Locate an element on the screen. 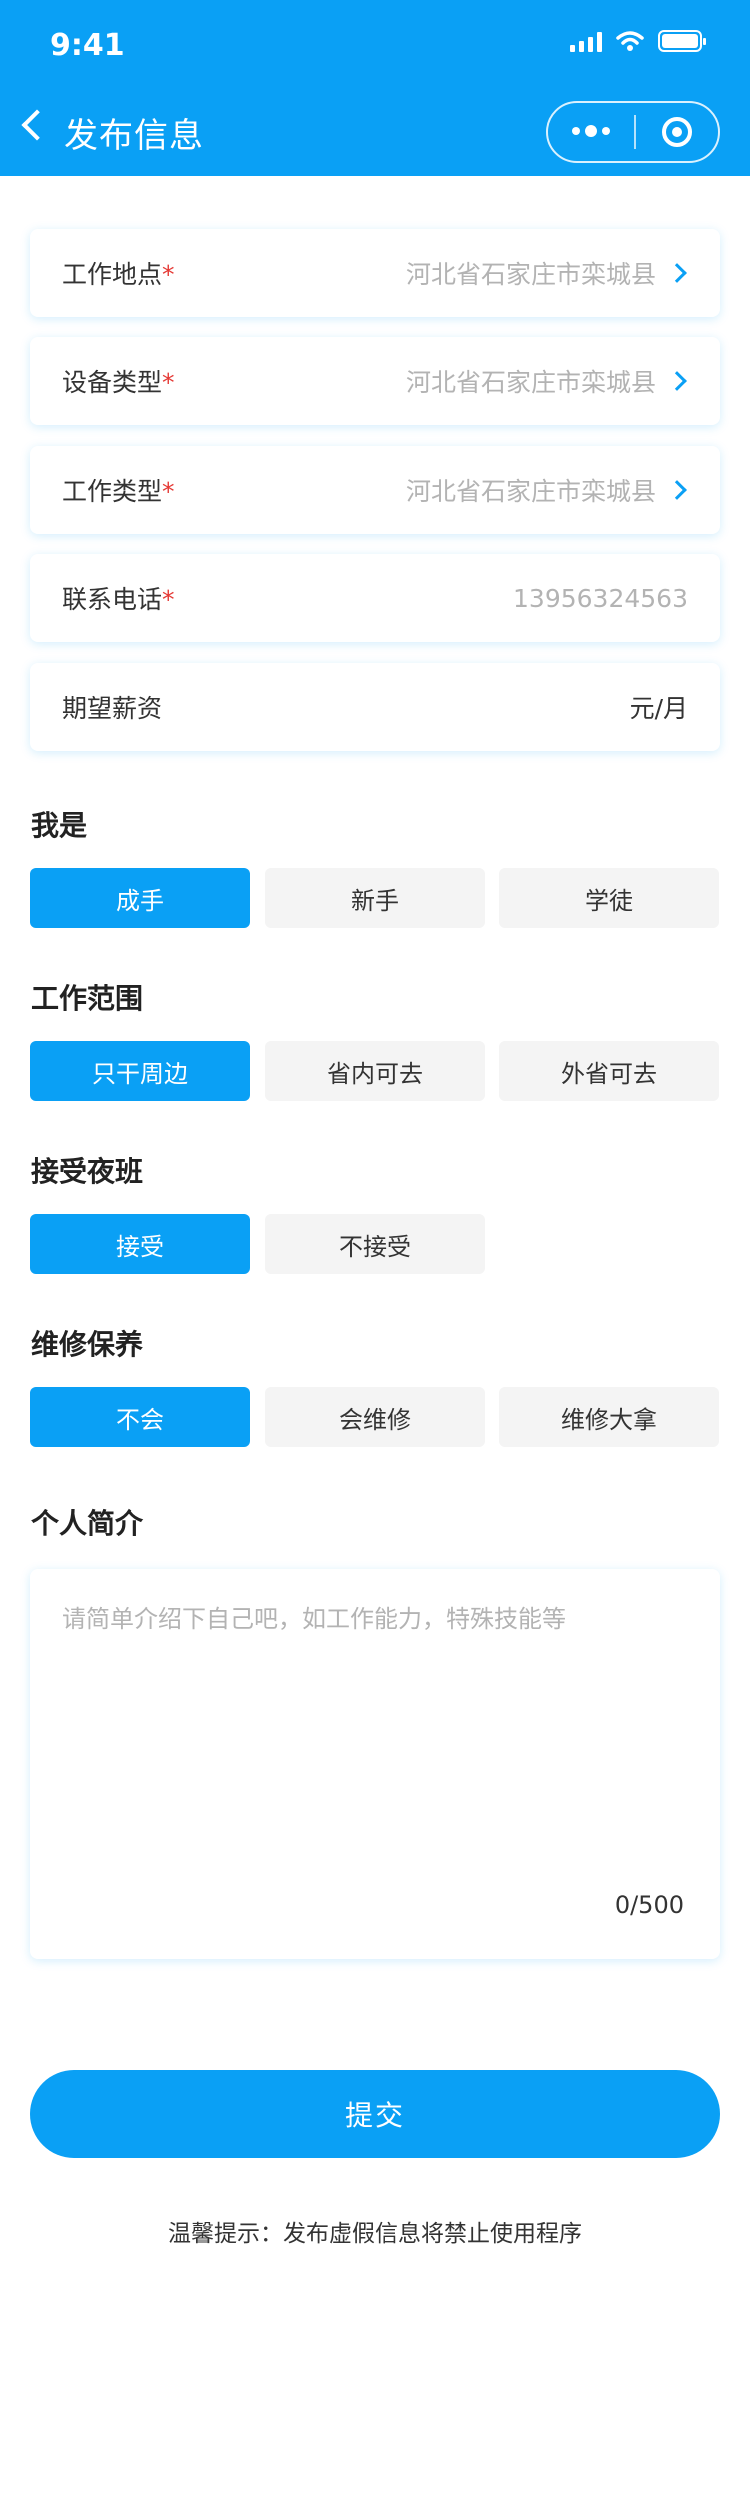 The height and width of the screenshot is (2500, 750). signal-icon is located at coordinates (586, 41).